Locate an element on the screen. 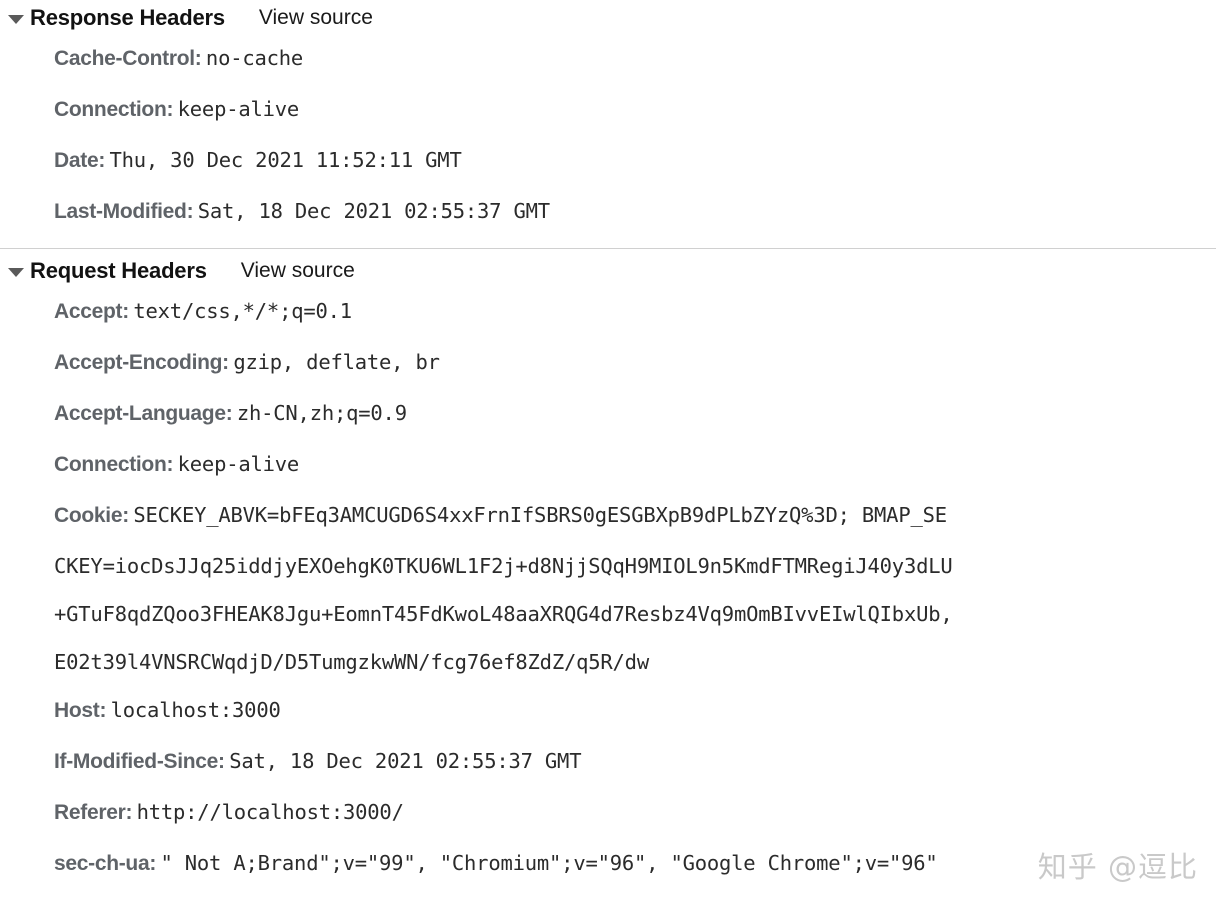 The width and height of the screenshot is (1216, 922). table-row: Cache-Control: no-cache is located at coordinates (635, 59).